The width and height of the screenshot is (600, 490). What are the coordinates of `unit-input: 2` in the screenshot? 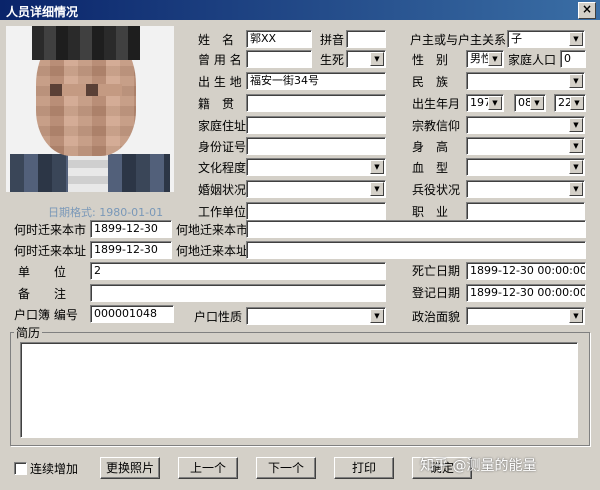 It's located at (238, 271).